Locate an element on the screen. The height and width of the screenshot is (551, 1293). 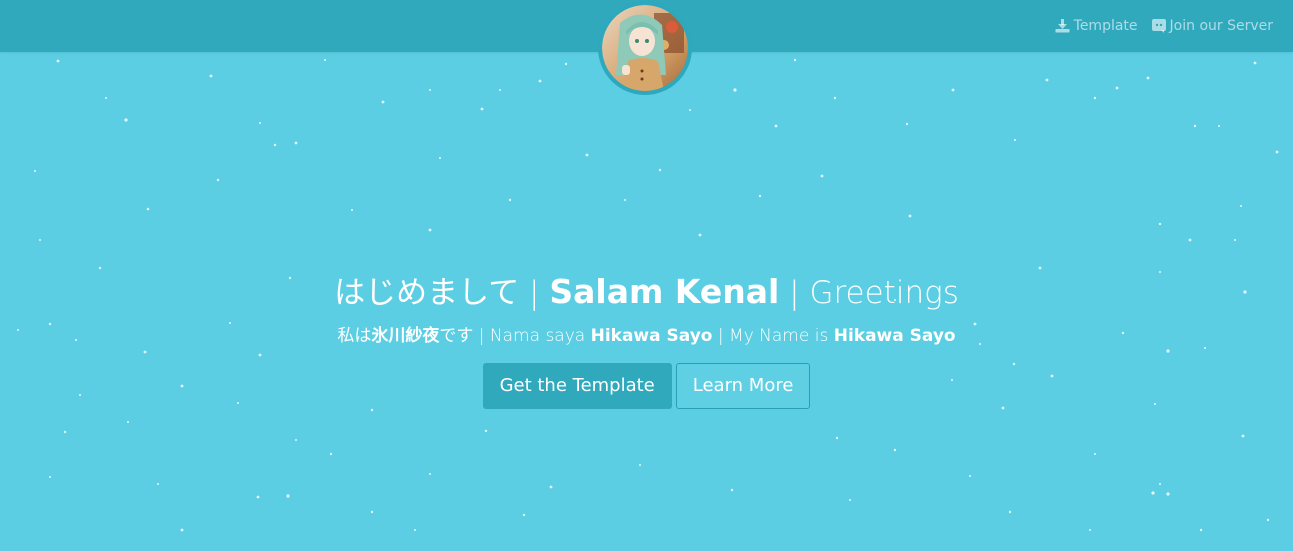
subtitle-id-name: Hikawa Sayo is located at coordinates (651, 336).